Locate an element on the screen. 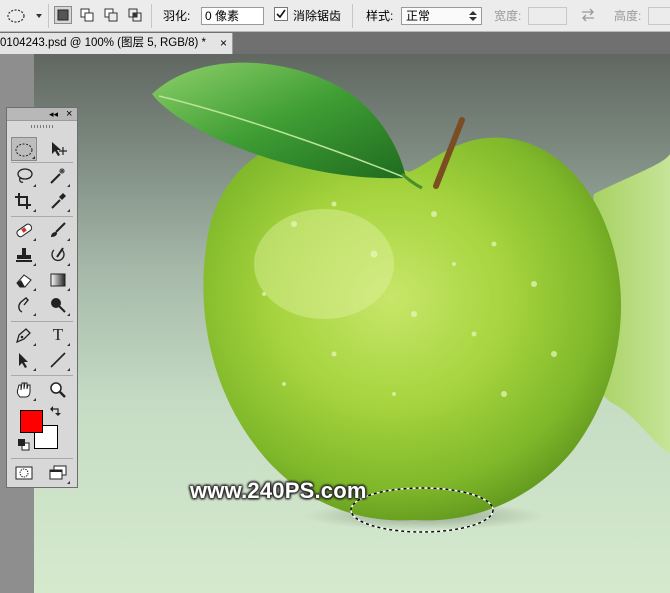 Image resolution: width=670 pixels, height=593 pixels. quick-mask-icon is located at coordinates (24, 473).